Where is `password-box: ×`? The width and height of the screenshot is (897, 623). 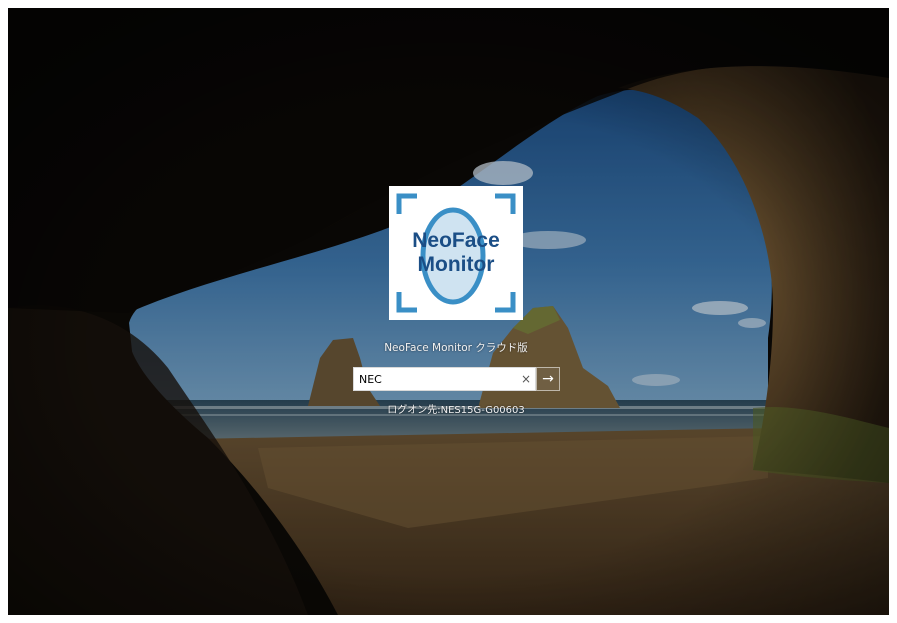 password-box: × is located at coordinates (444, 379).